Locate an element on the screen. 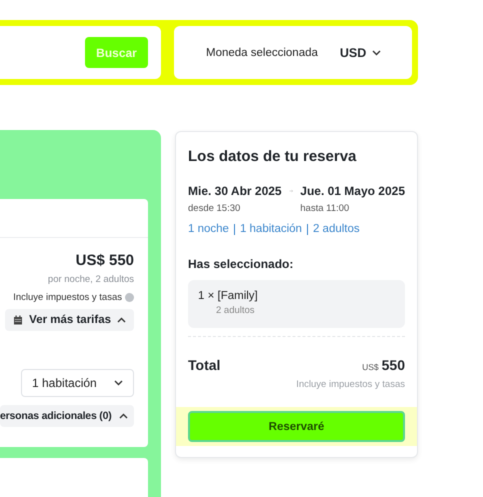  taxes-note: Incluye impuestos y tasas is located at coordinates (67, 297).